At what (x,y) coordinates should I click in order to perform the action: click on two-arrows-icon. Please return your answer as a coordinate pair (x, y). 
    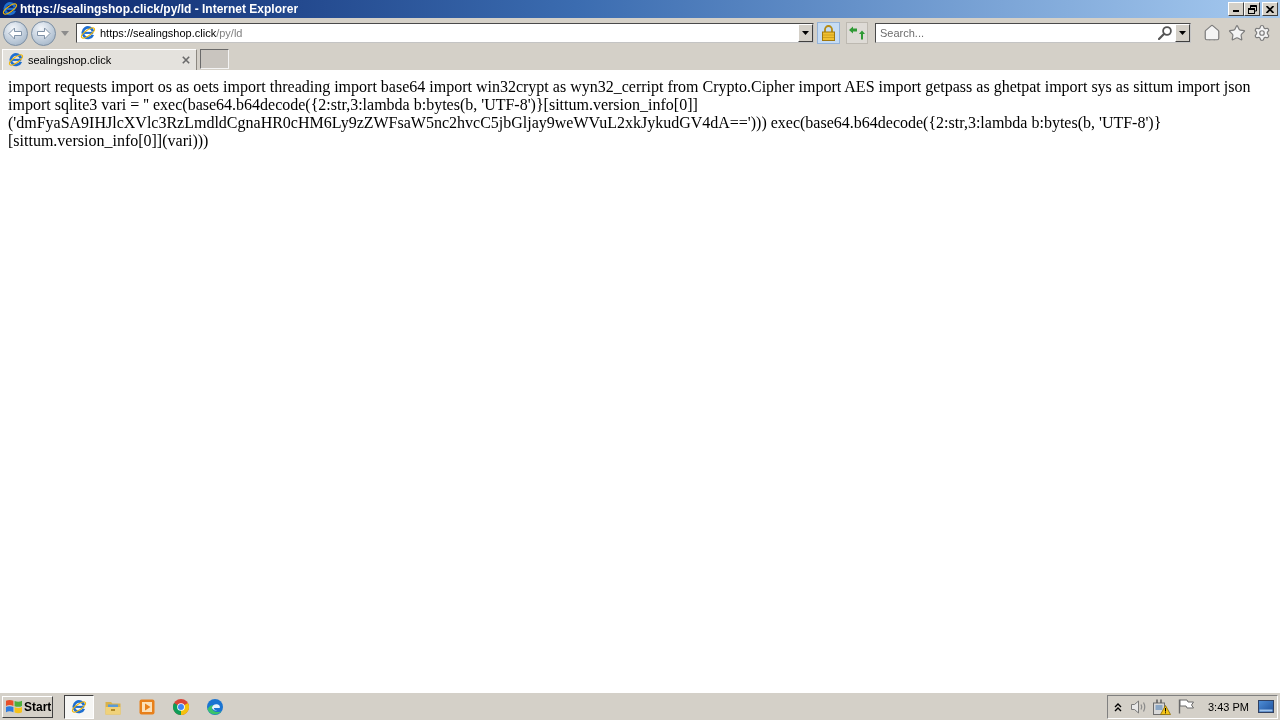
    Looking at the image, I should click on (857, 33).